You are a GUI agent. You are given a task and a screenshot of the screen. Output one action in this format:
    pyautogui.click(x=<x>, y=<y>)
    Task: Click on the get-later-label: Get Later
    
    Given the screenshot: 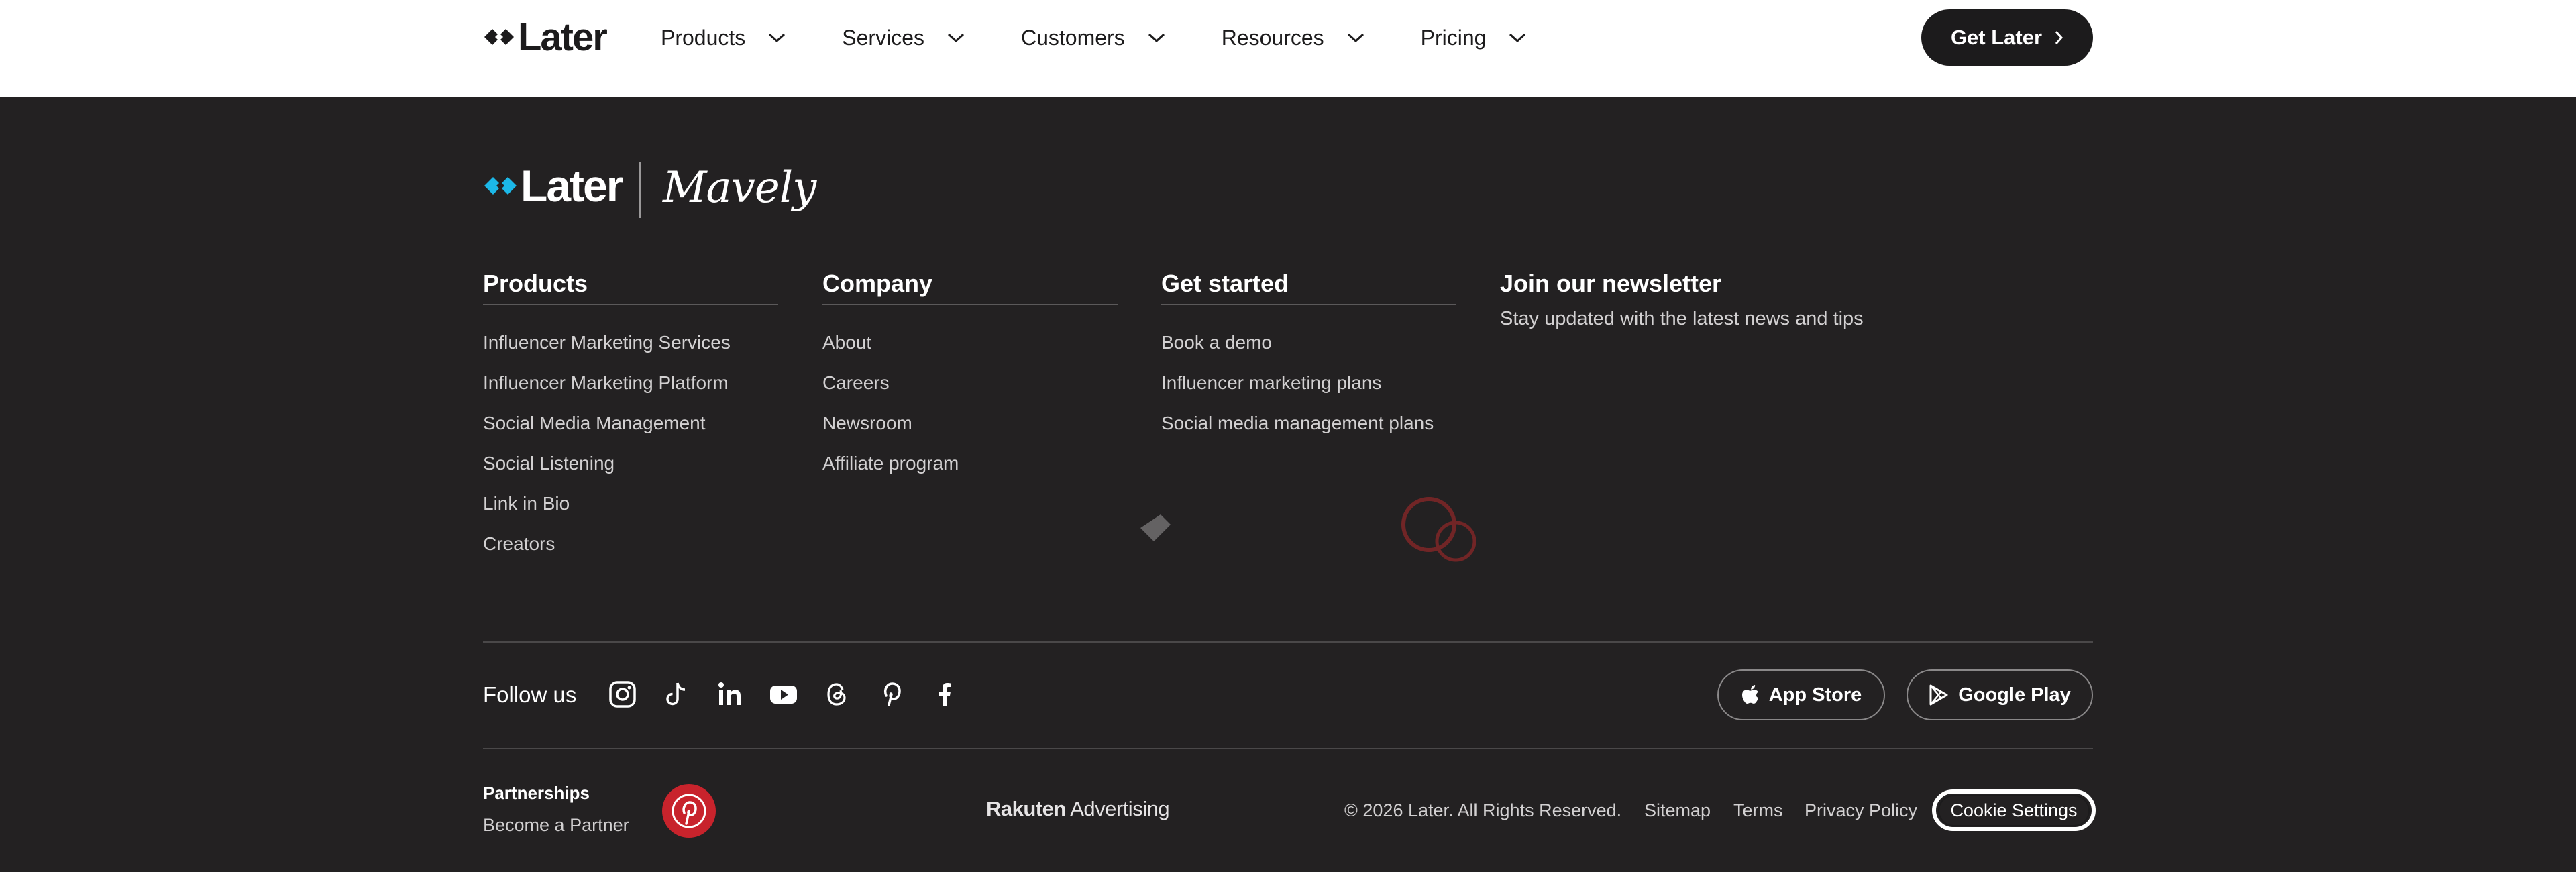 What is the action you would take?
    pyautogui.click(x=1996, y=37)
    